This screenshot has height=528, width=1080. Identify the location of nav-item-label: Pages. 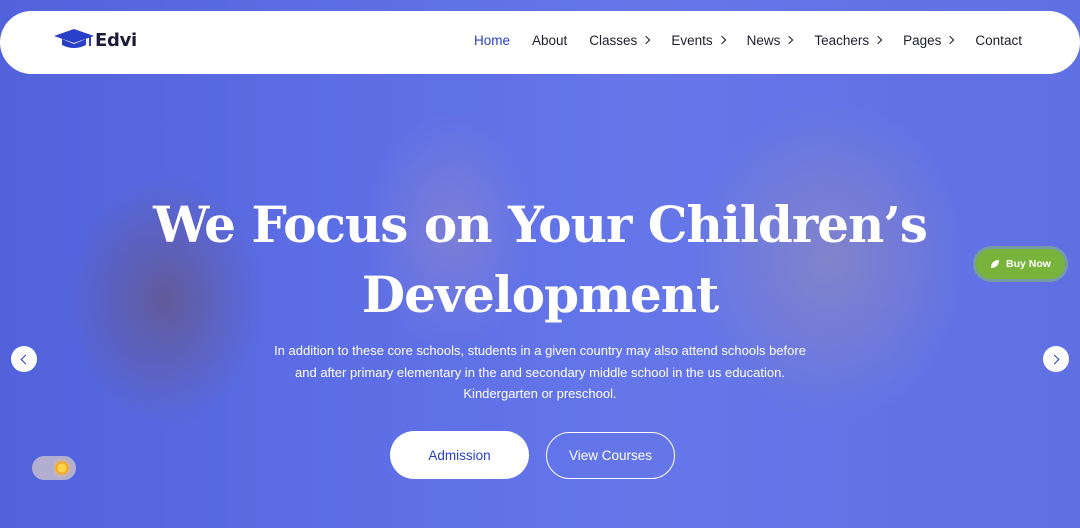
(922, 40).